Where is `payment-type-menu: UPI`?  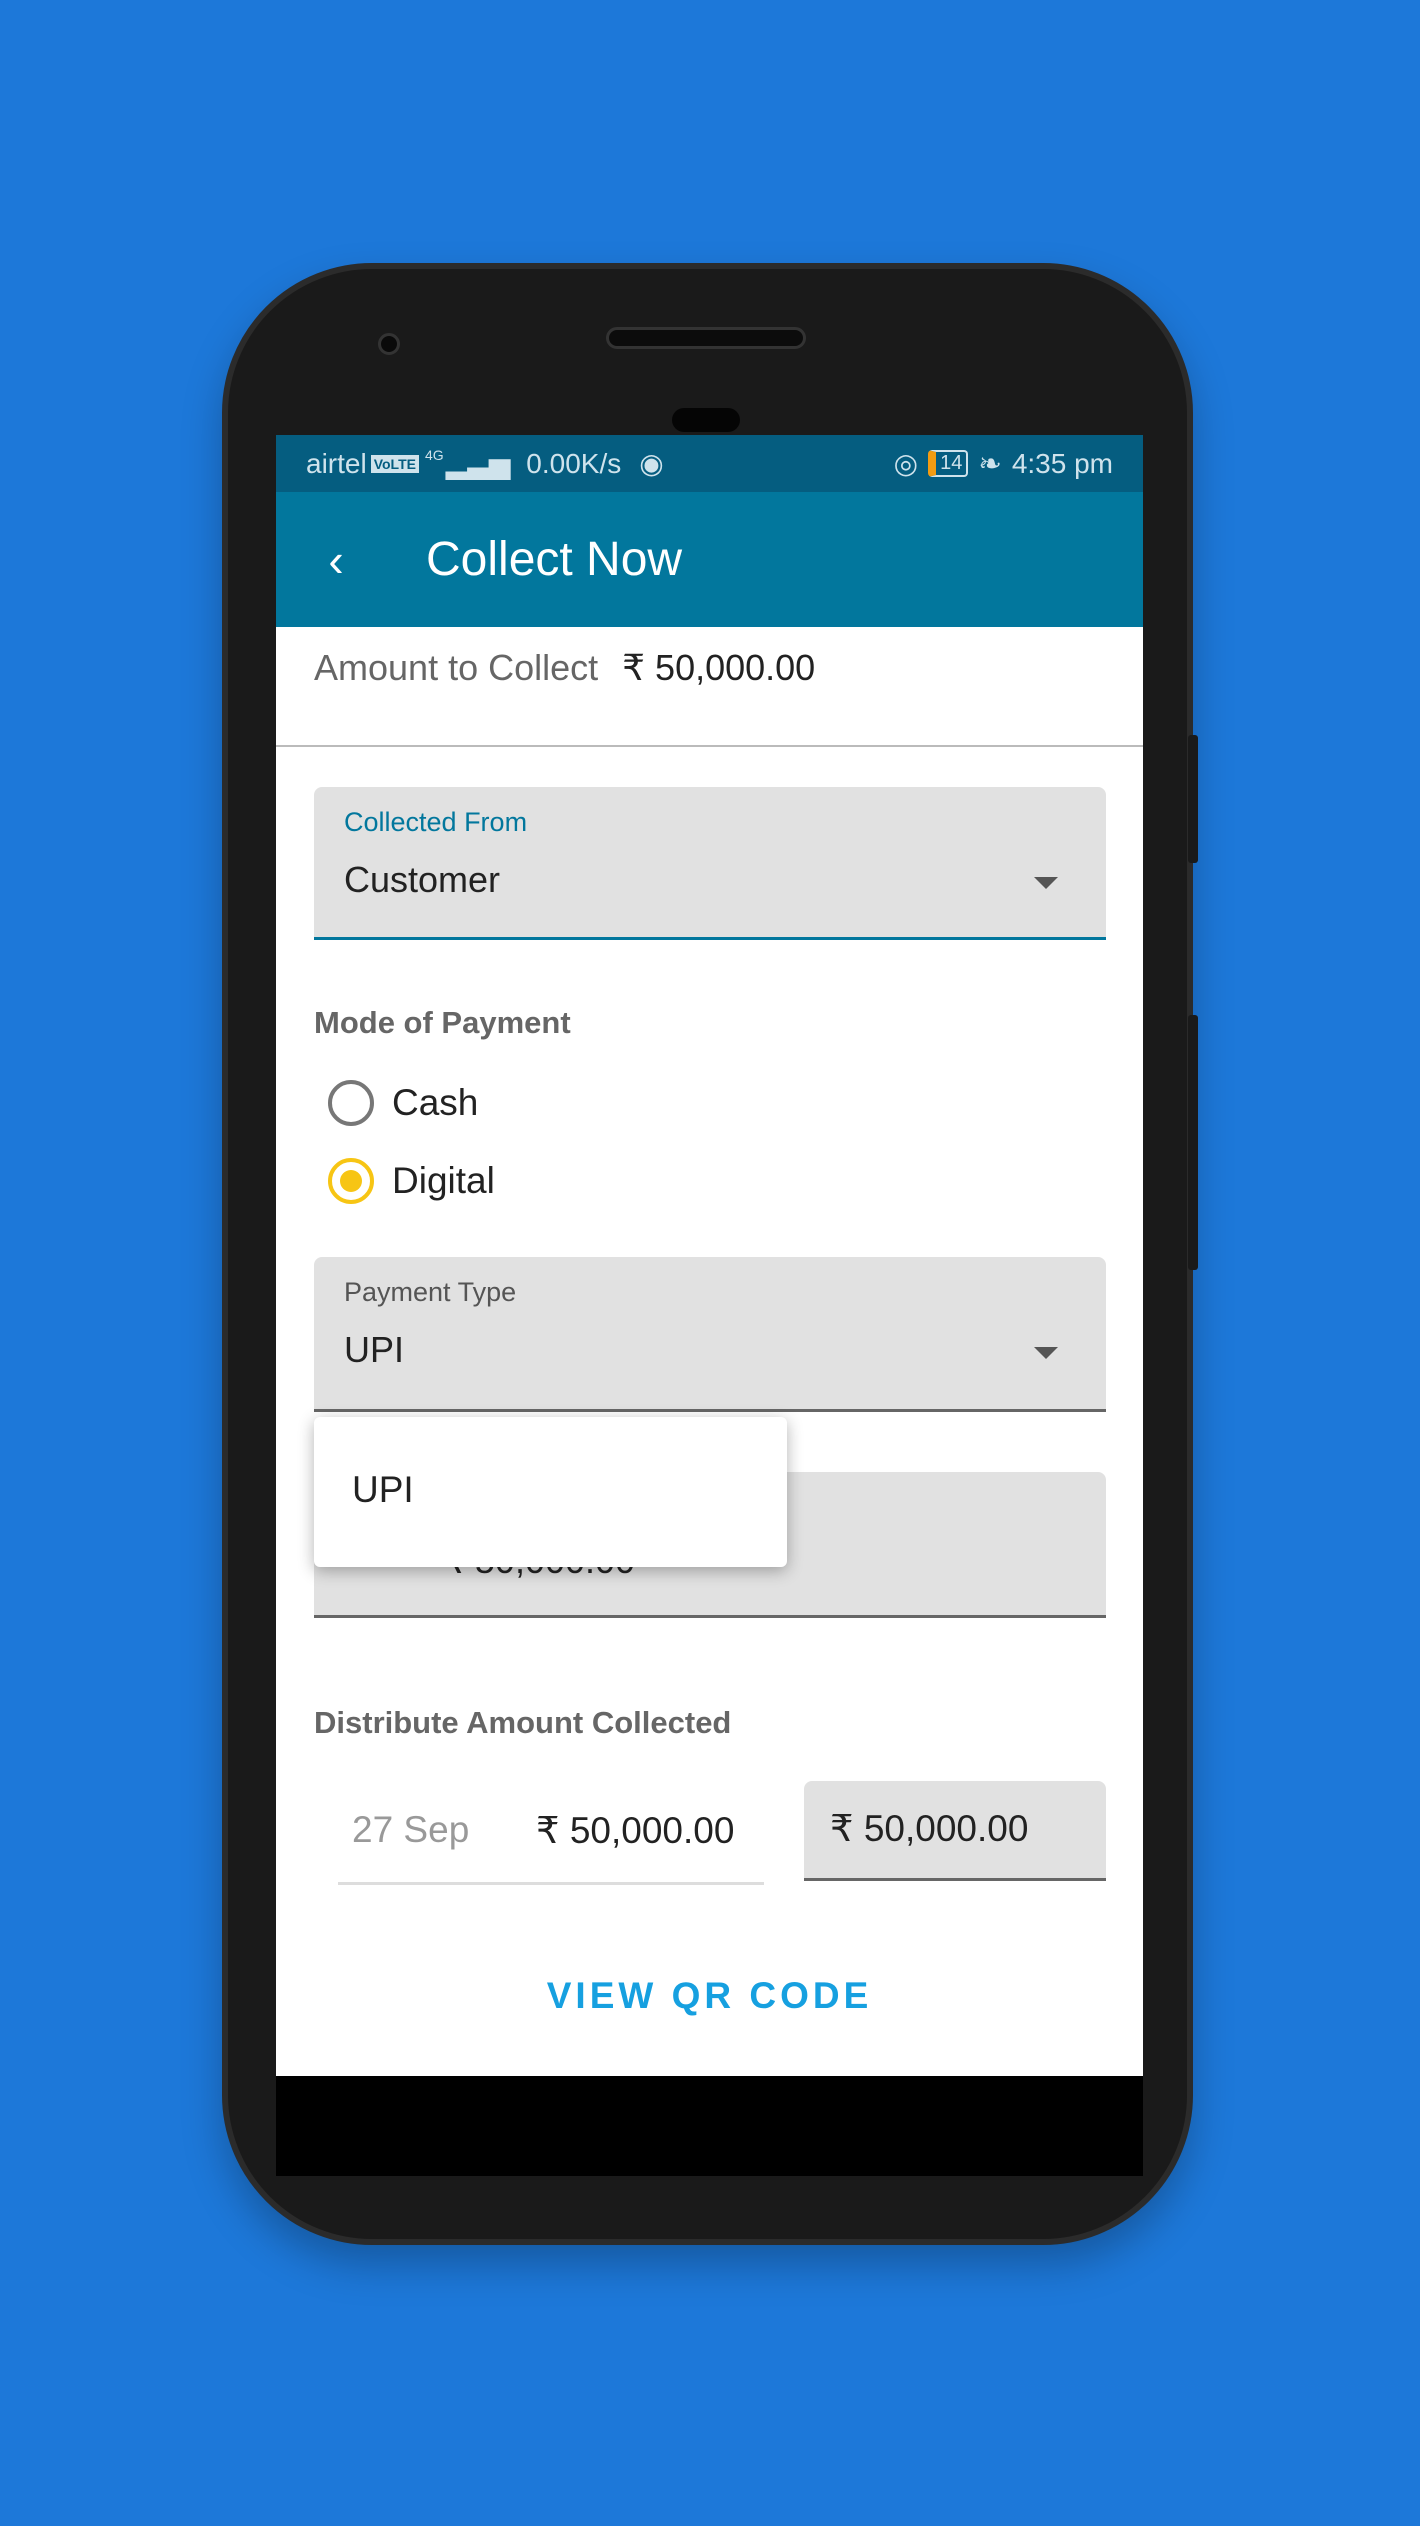
payment-type-menu: UPI is located at coordinates (550, 1492).